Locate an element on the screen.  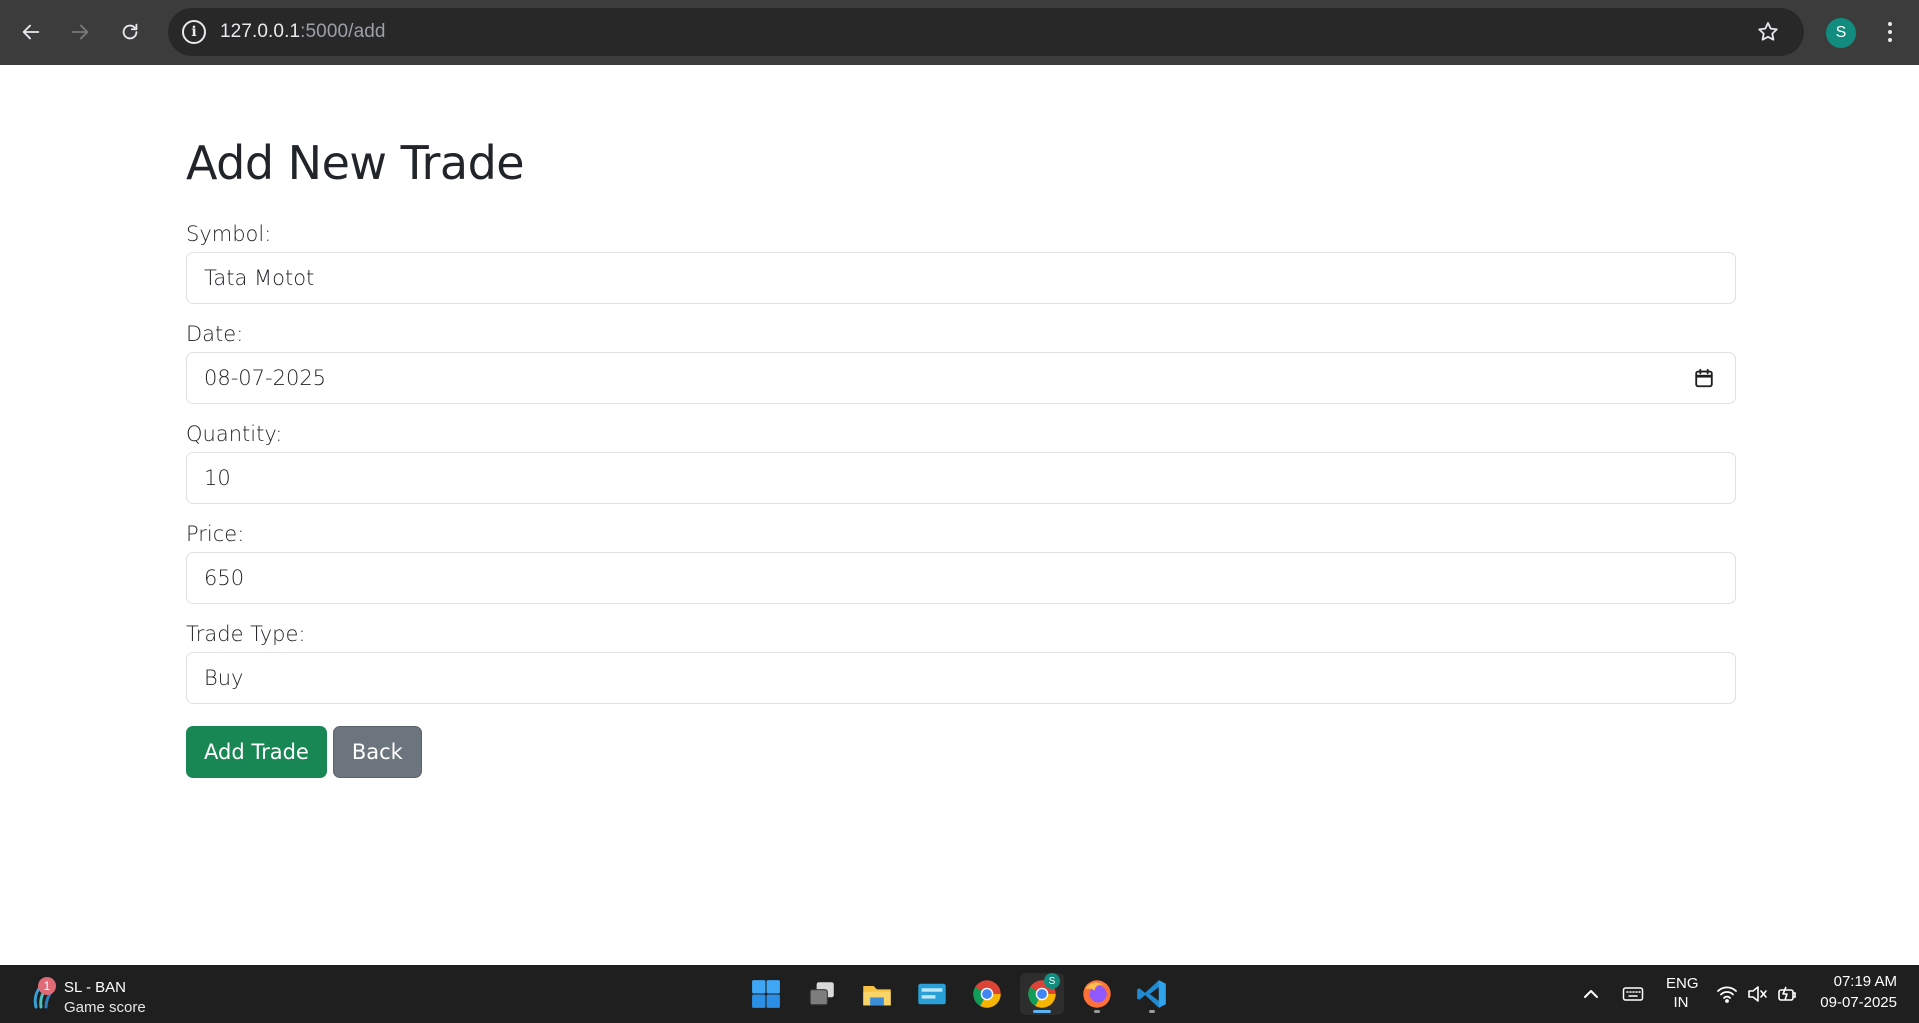
calendar-icon is located at coordinates (1704, 378).